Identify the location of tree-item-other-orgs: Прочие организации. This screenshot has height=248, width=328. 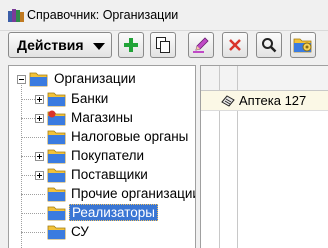
(102, 194).